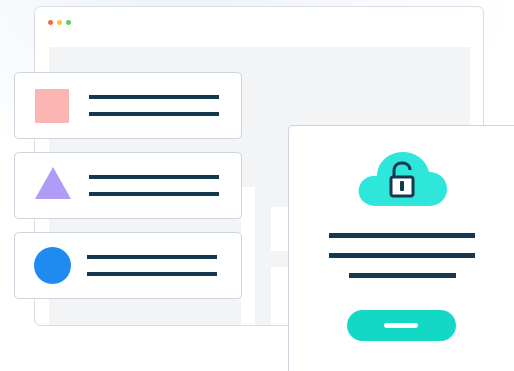  Describe the element at coordinates (68, 22) in the screenshot. I see `maximize-dot` at that location.